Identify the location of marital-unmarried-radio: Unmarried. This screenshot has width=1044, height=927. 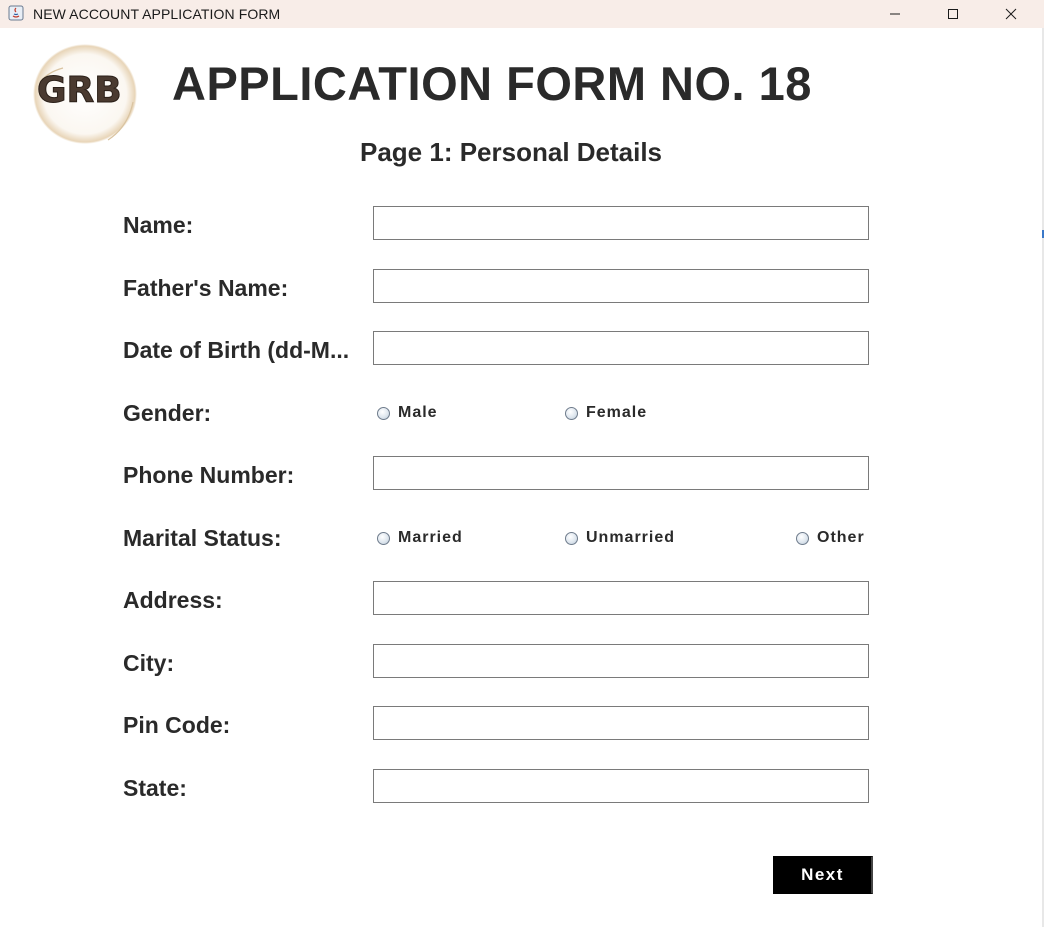
(620, 538).